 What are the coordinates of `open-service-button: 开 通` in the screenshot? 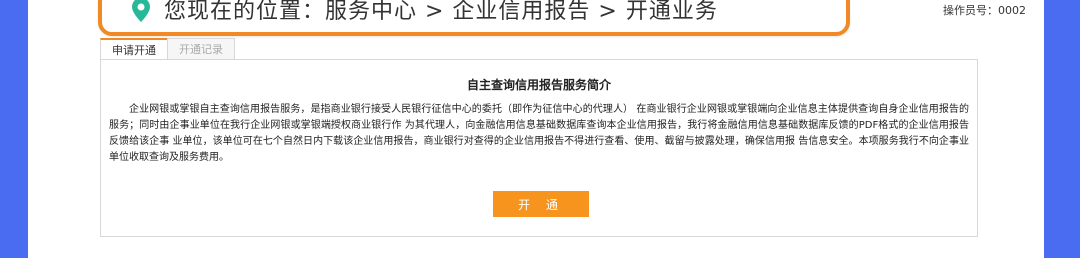 It's located at (541, 204).